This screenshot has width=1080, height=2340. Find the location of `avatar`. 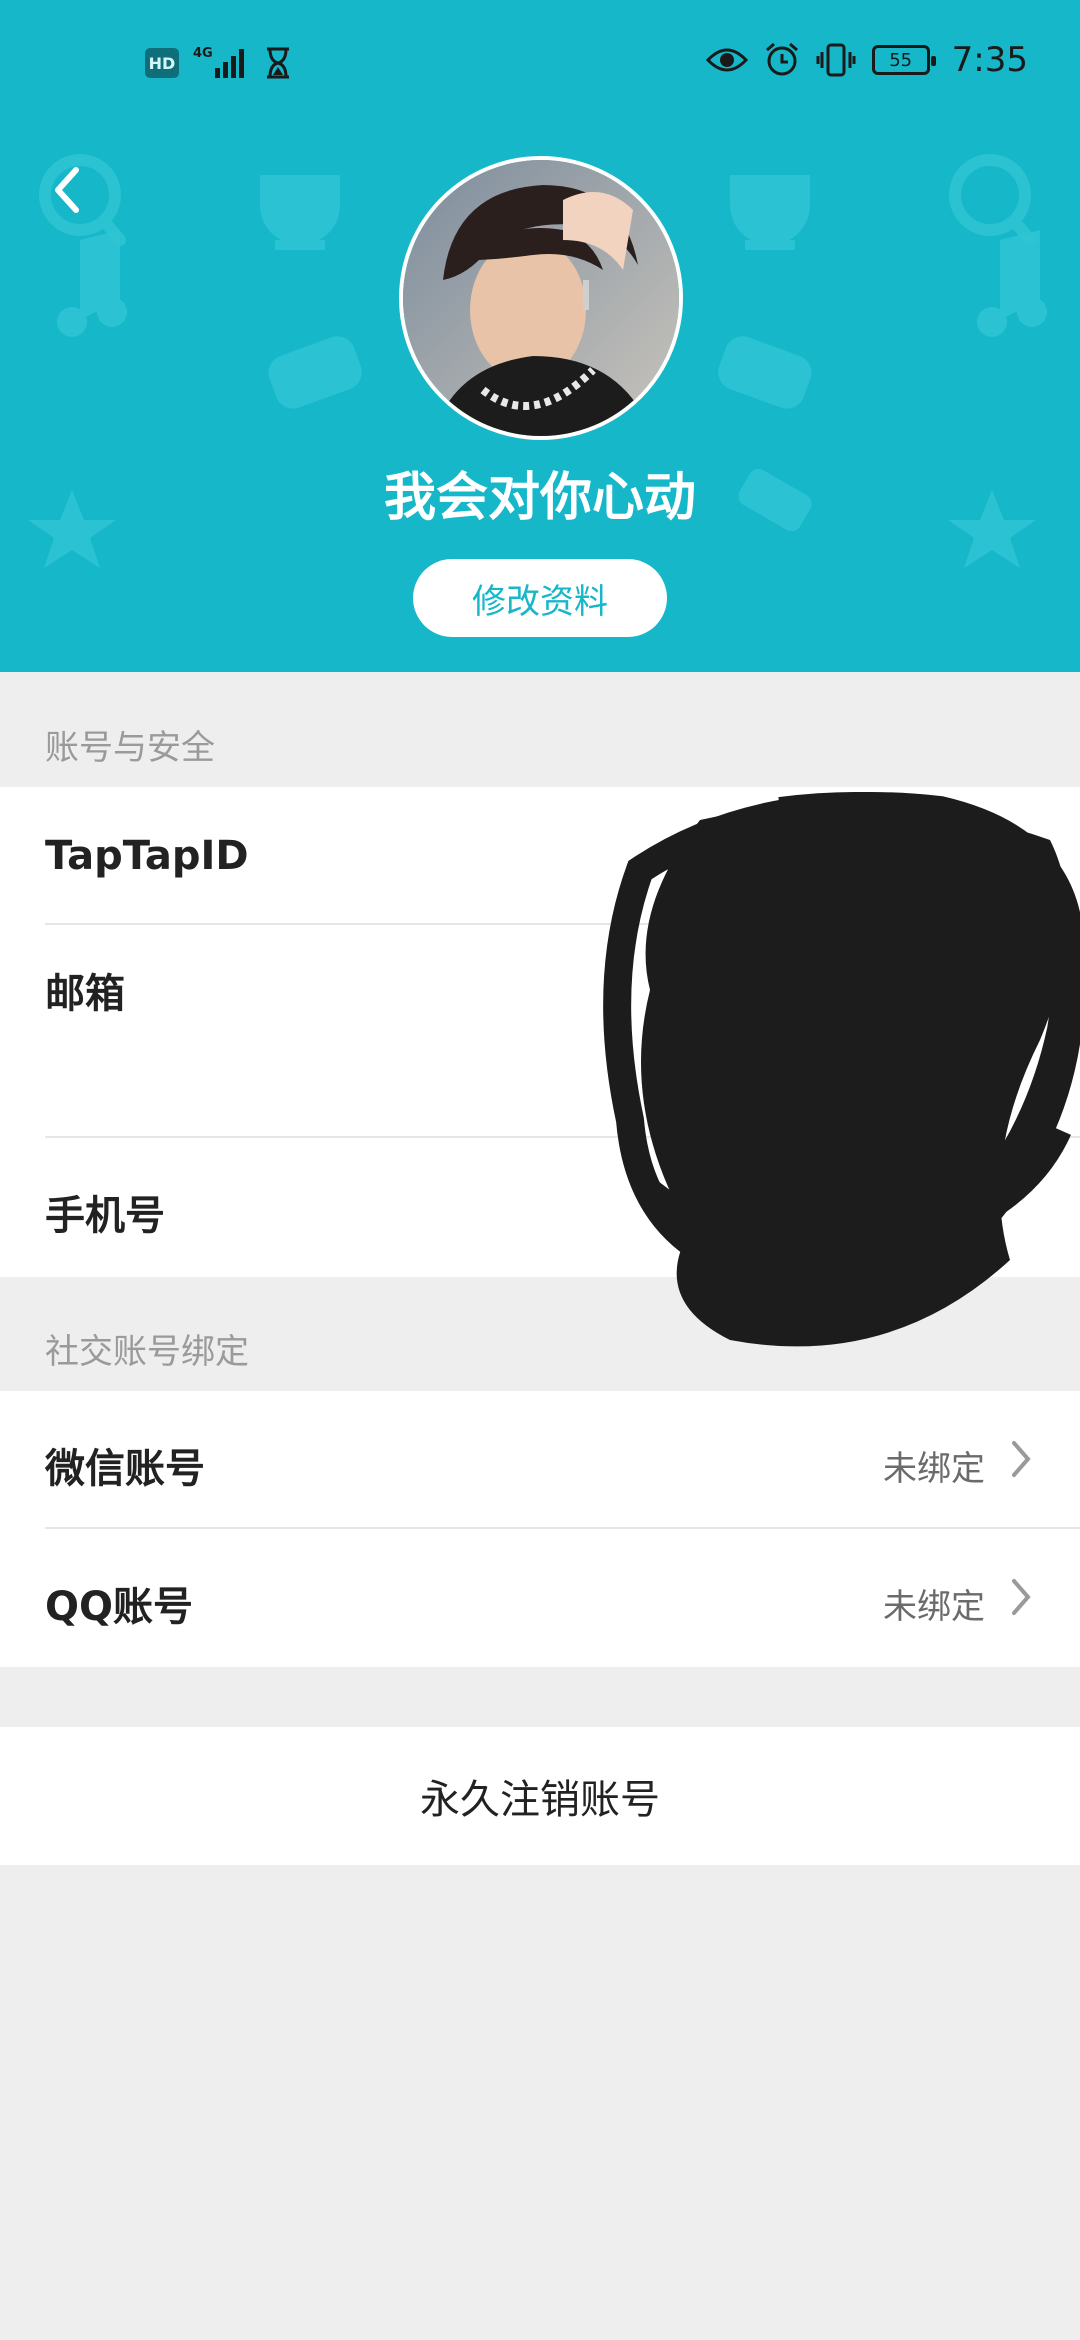

avatar is located at coordinates (541, 298).